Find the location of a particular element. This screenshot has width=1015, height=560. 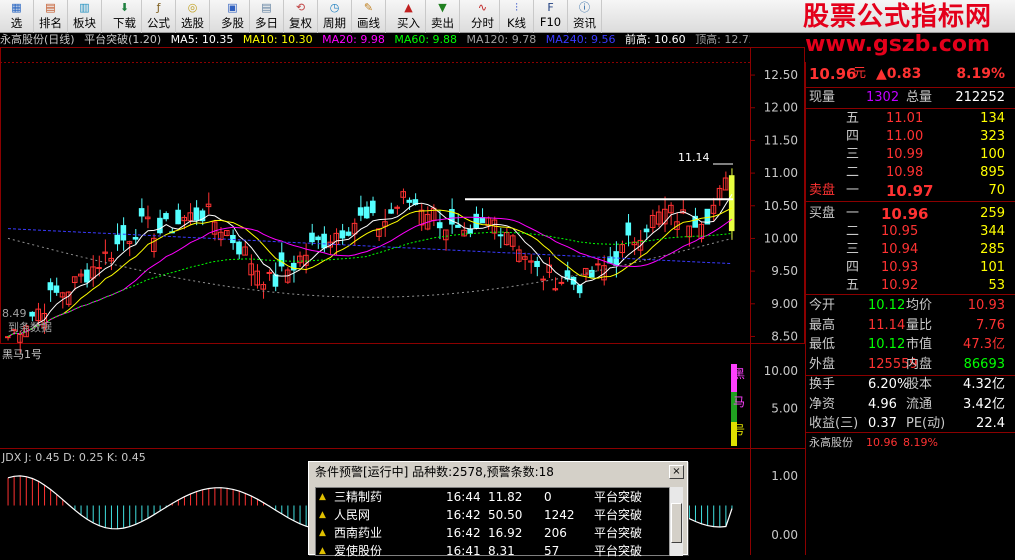

mini-chart-price: 10.96 is located at coordinates (882, 442).